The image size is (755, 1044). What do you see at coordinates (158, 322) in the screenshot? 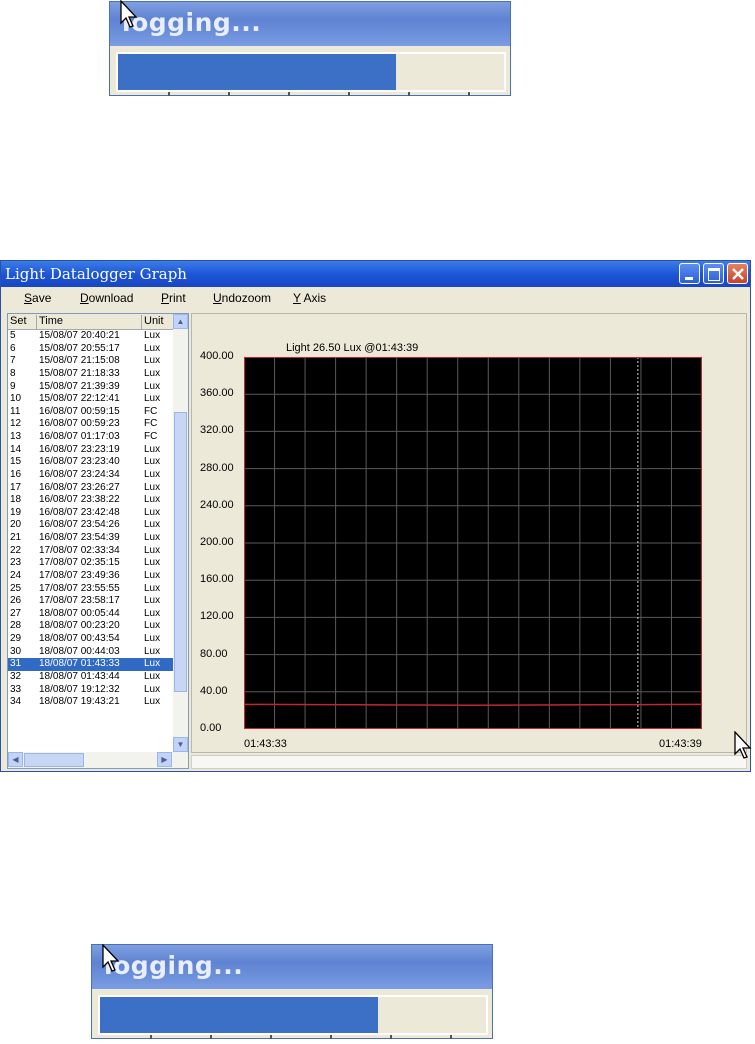
I see `column-header-unit: Unit` at bounding box center [158, 322].